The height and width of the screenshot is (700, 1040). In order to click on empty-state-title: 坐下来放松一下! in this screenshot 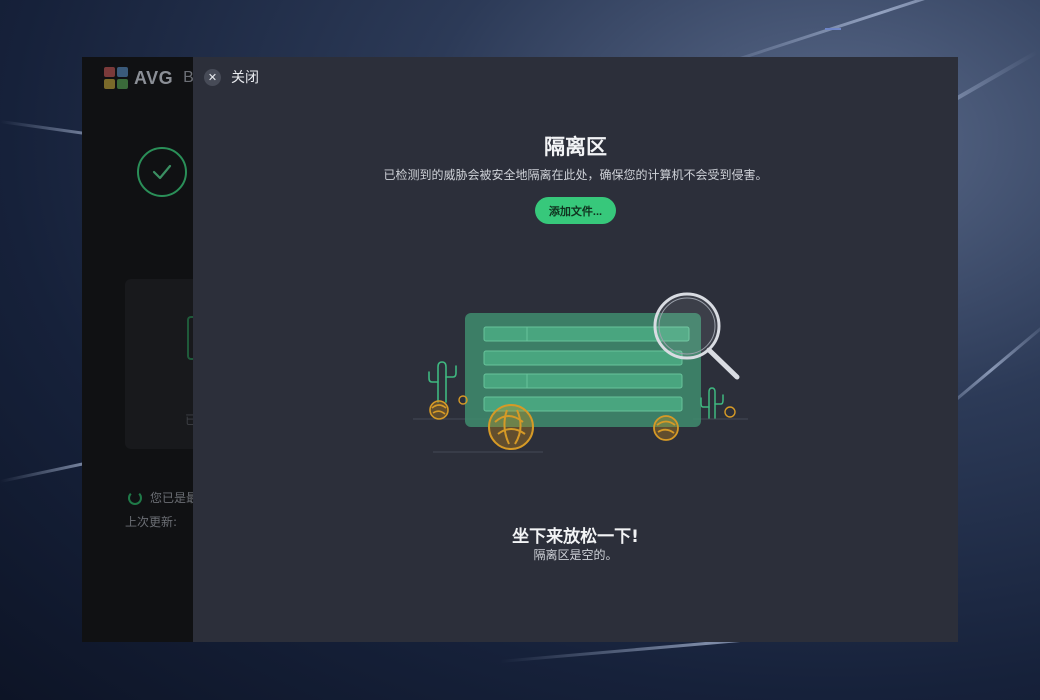, I will do `click(575, 537)`.